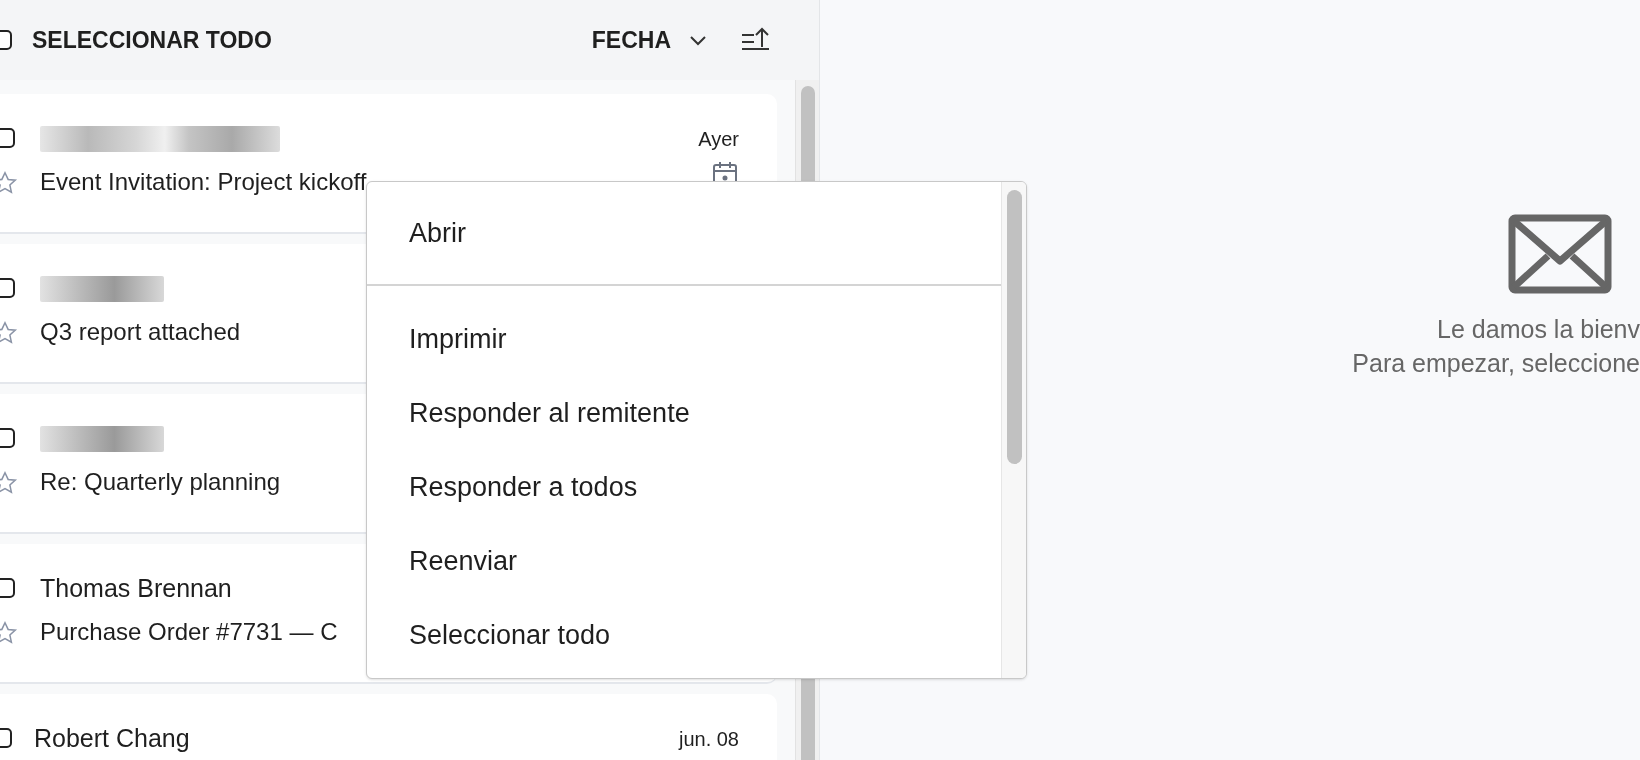  Describe the element at coordinates (708, 739) in the screenshot. I see `message-date: jun. 08` at that location.